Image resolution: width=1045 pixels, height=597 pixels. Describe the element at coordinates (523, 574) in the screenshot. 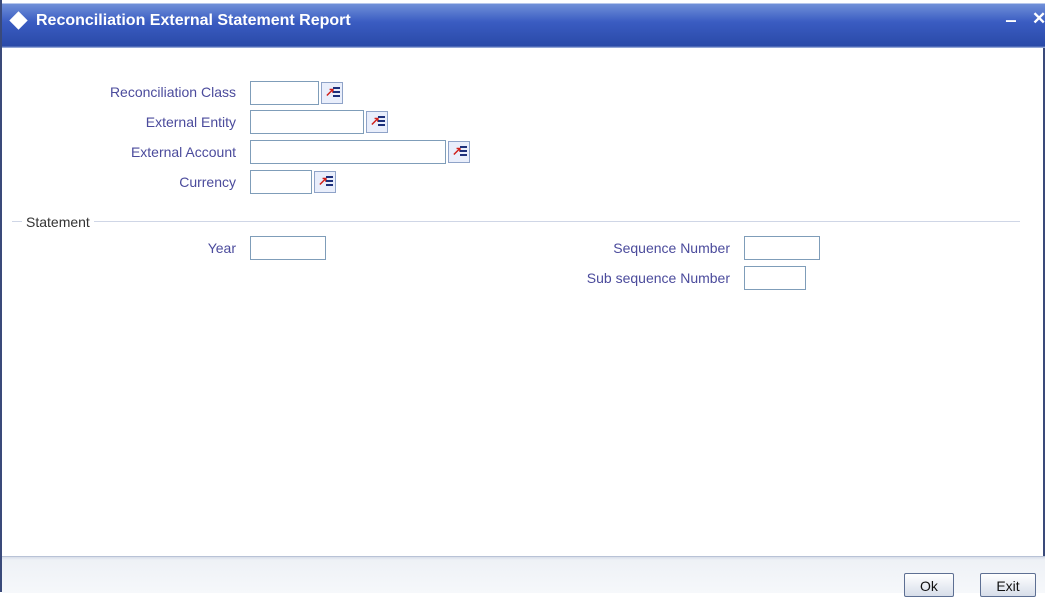

I see `footer-bar` at that location.